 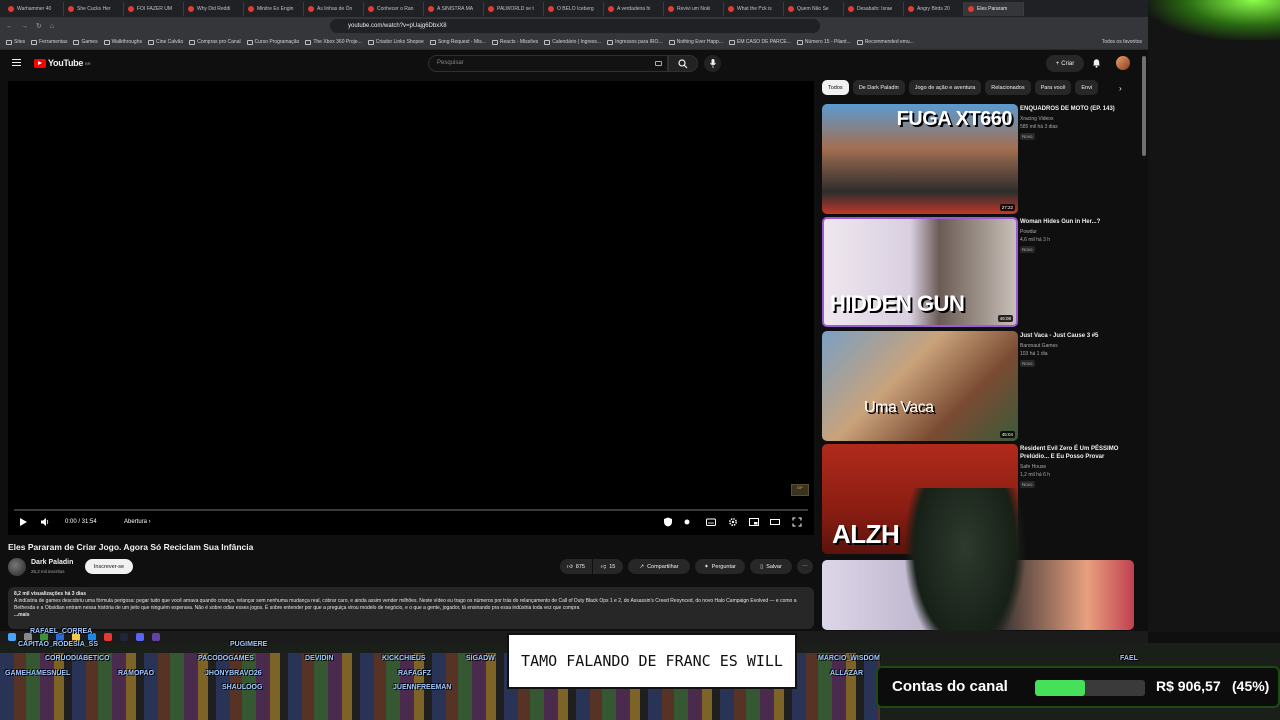 I want to click on browser-tab: Angry Birds 20, so click(x=934, y=8).